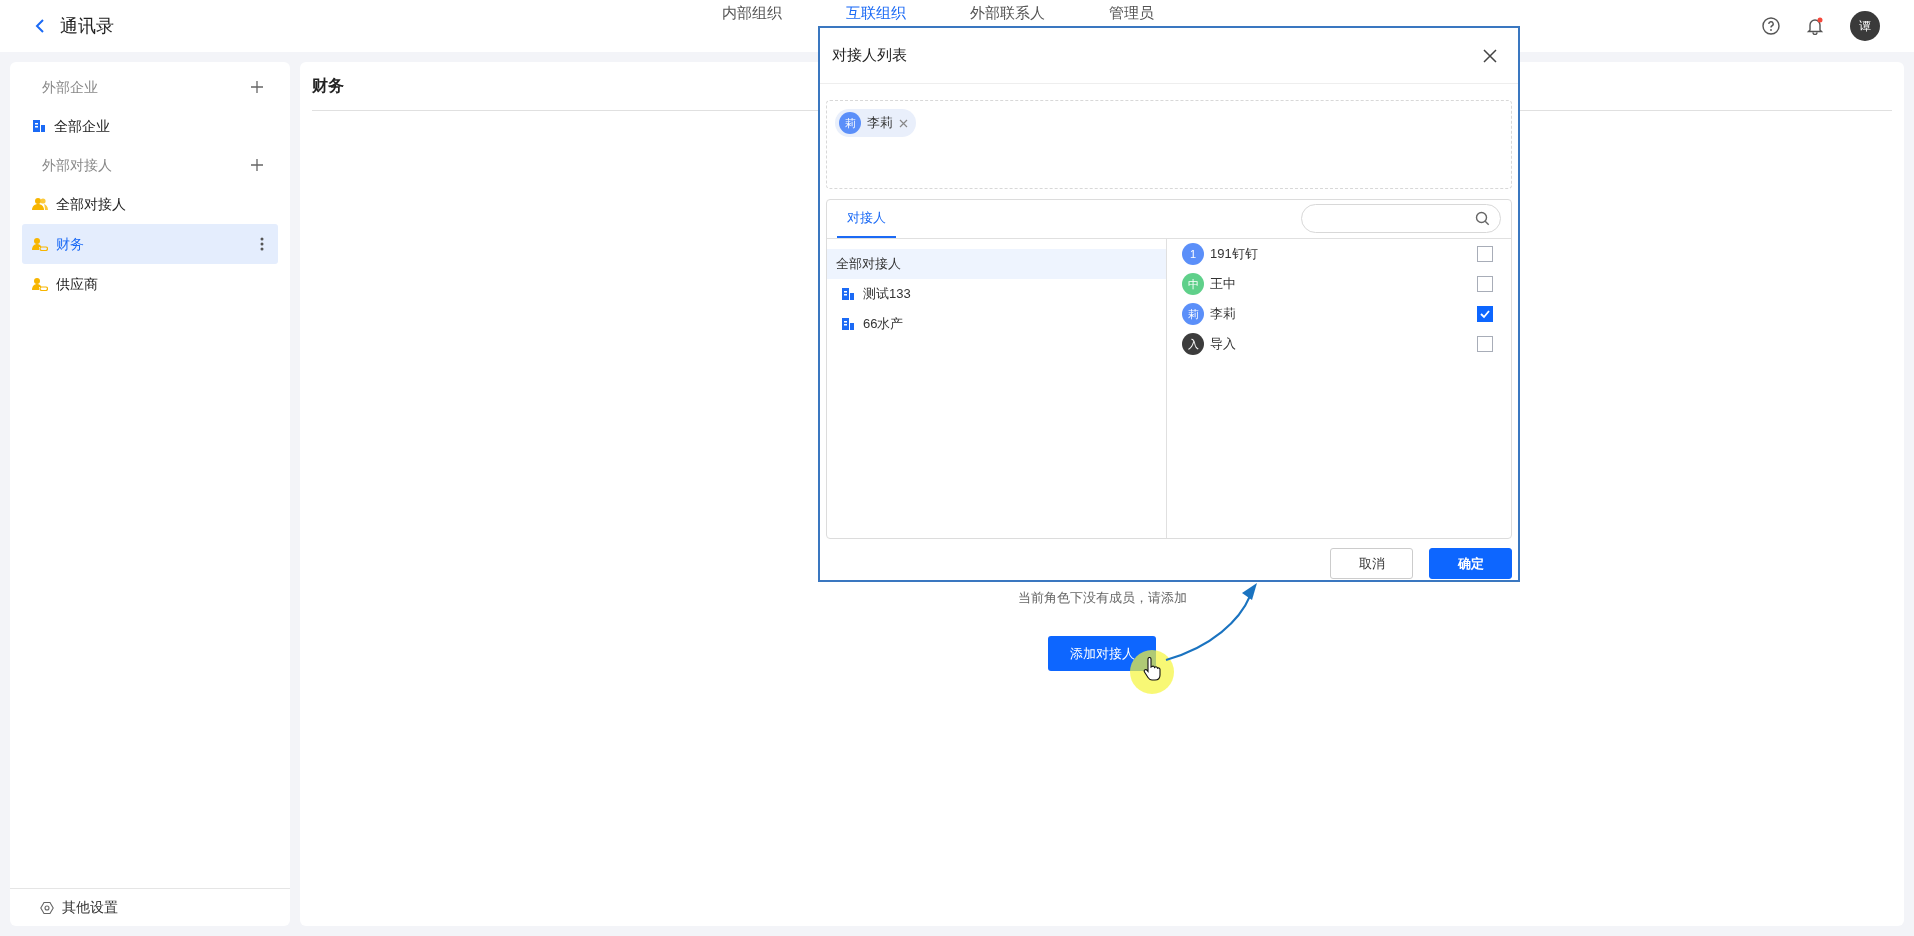  What do you see at coordinates (70, 87) in the screenshot?
I see `section-title: 外部企业` at bounding box center [70, 87].